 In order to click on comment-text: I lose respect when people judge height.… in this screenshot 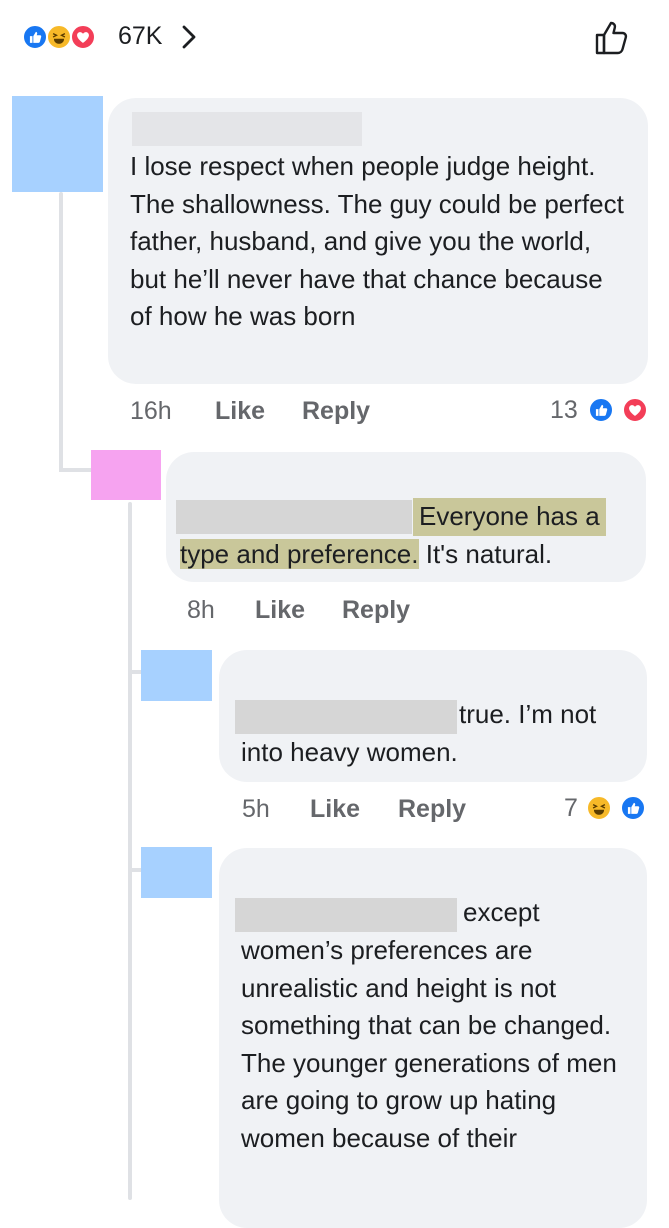, I will do `click(377, 241)`.